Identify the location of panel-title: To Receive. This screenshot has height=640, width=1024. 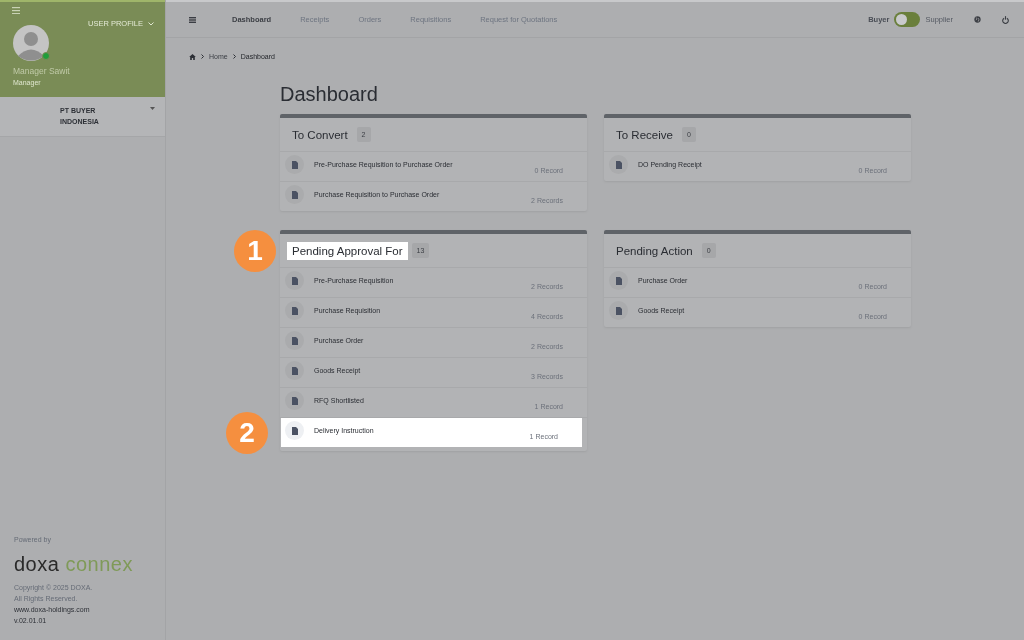
(644, 135).